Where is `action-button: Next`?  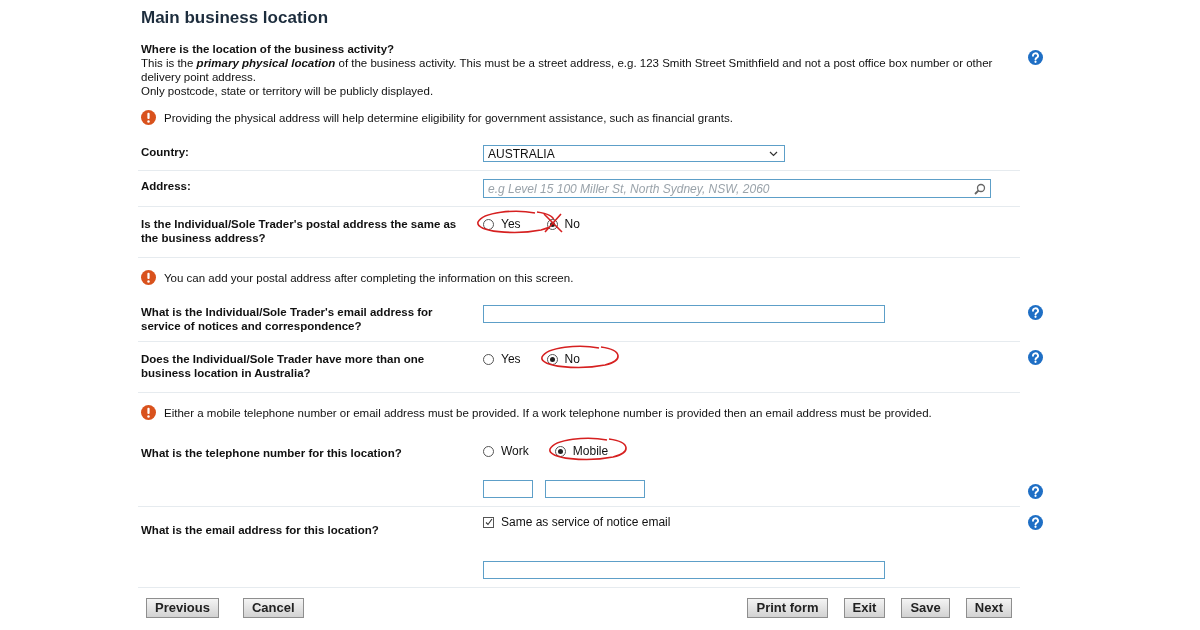
action-button: Next is located at coordinates (988, 608).